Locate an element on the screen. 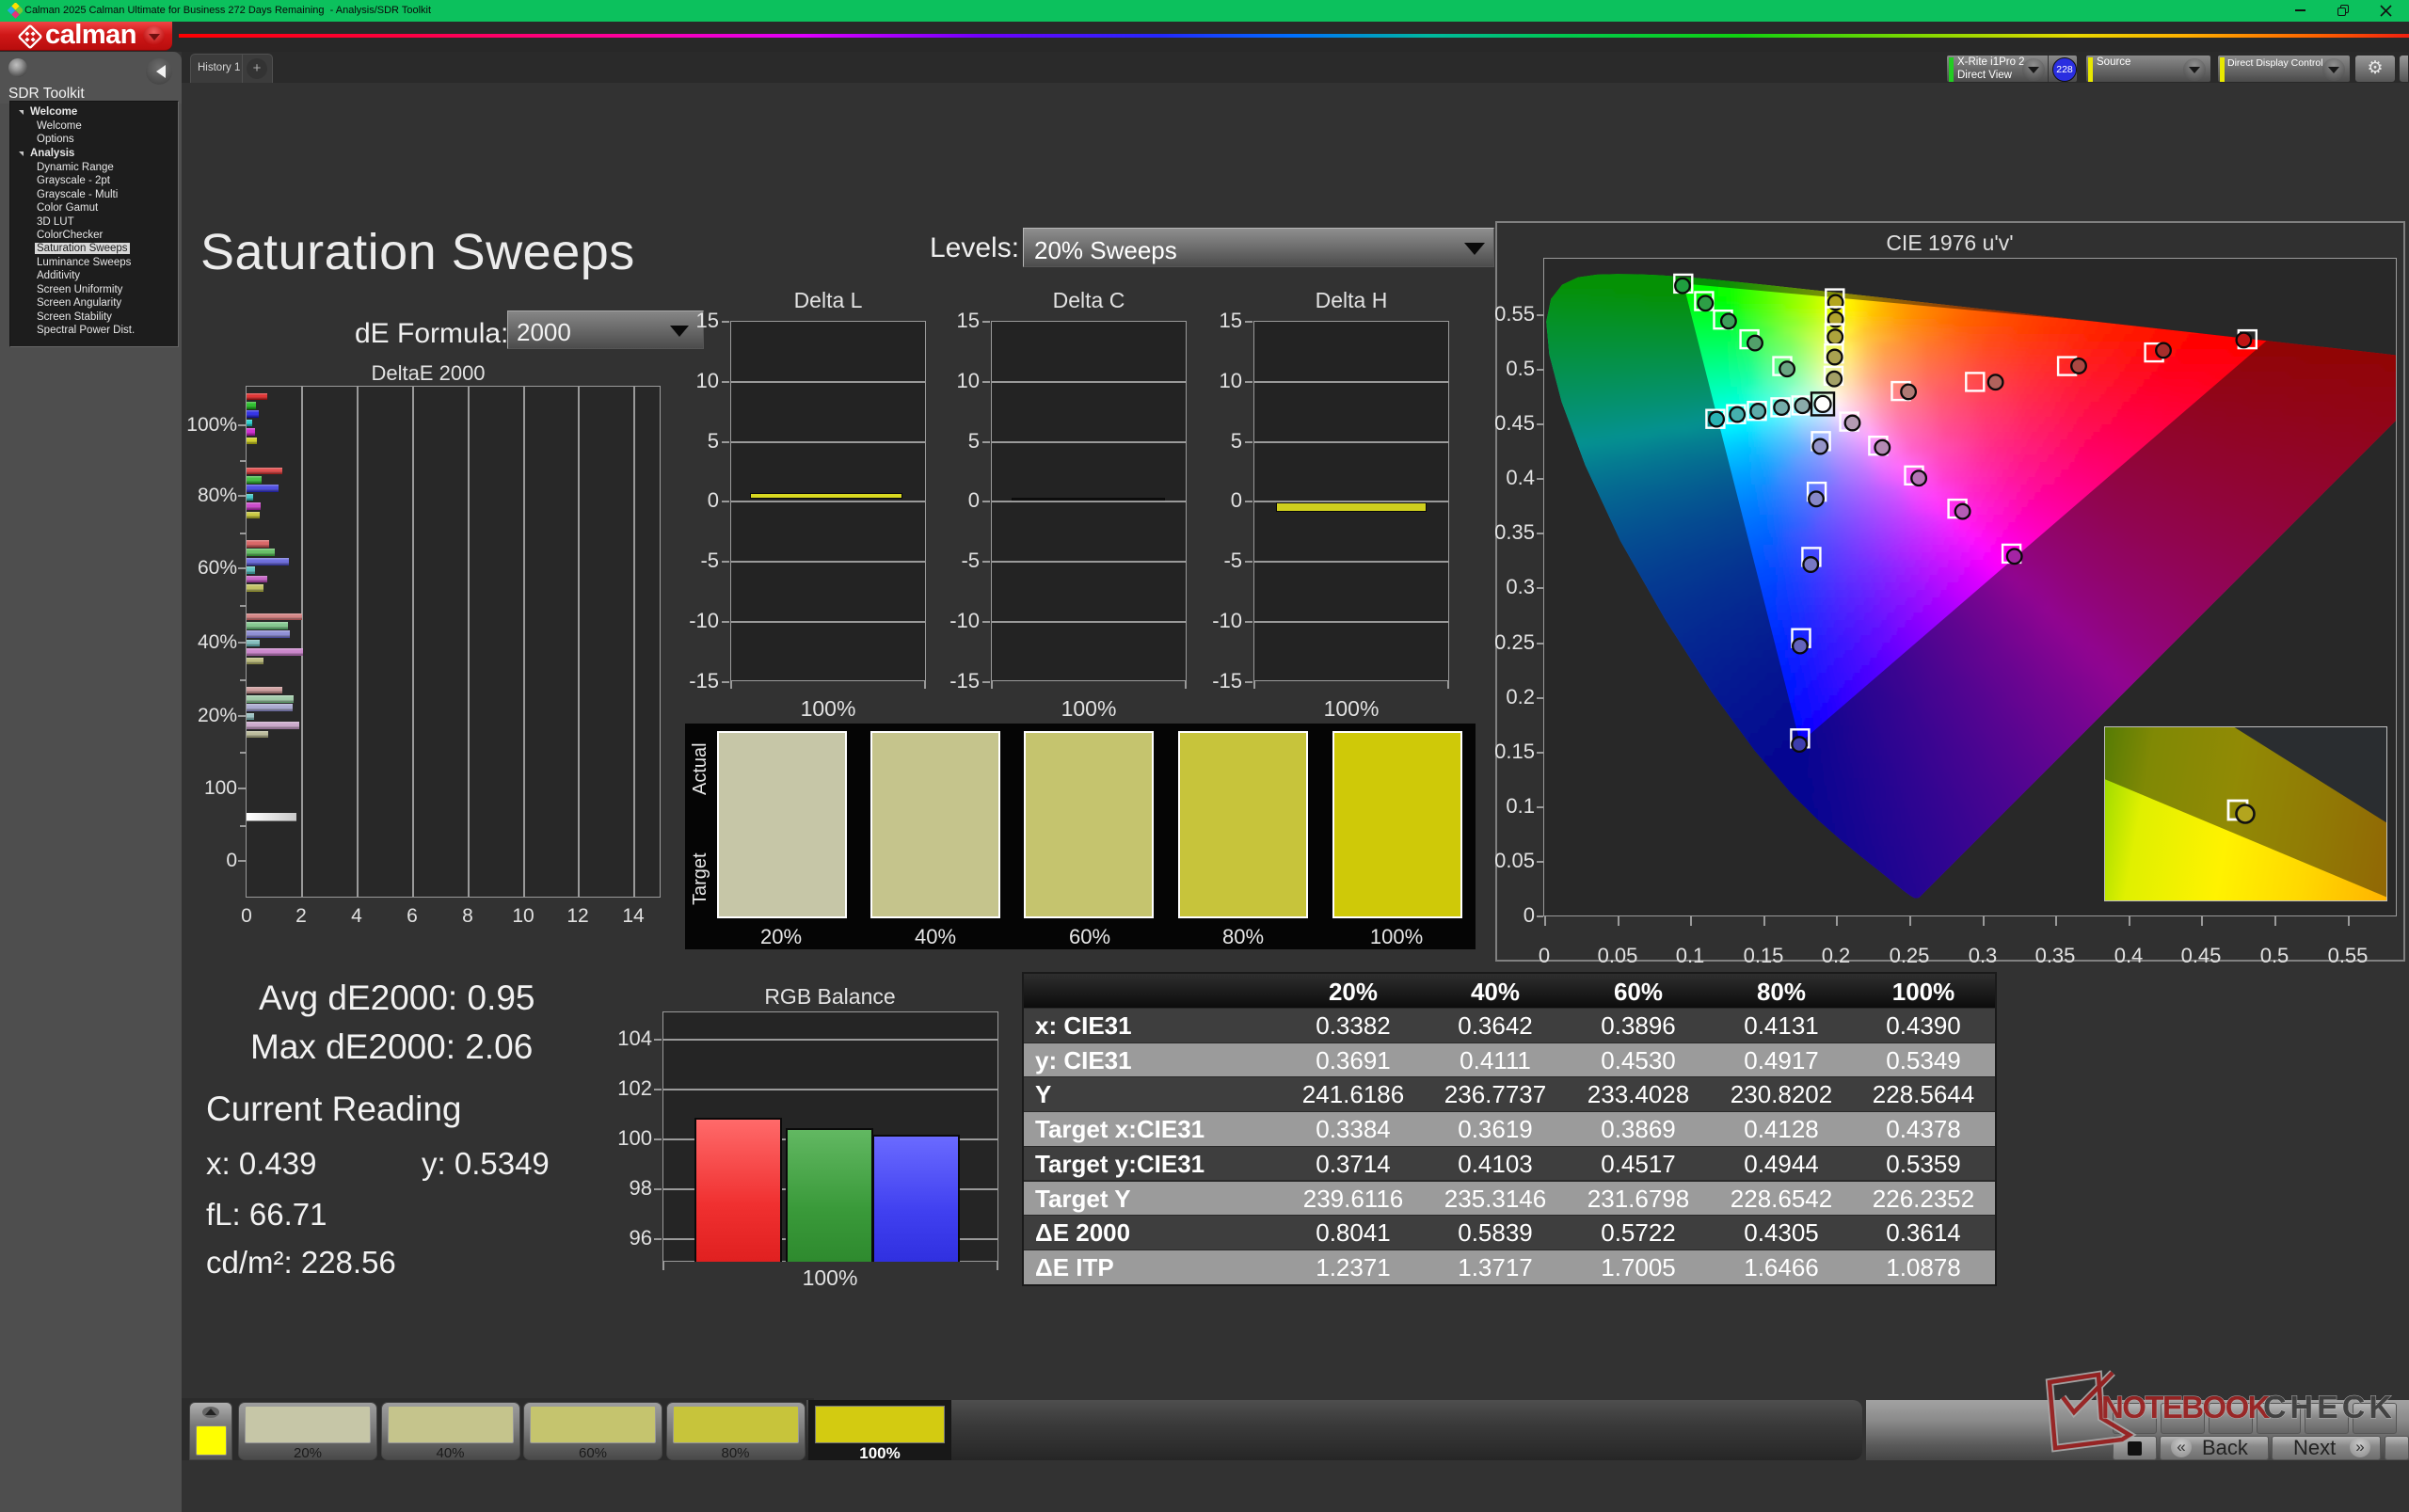  svg-text: CHECK is located at coordinates (2330, 1407).